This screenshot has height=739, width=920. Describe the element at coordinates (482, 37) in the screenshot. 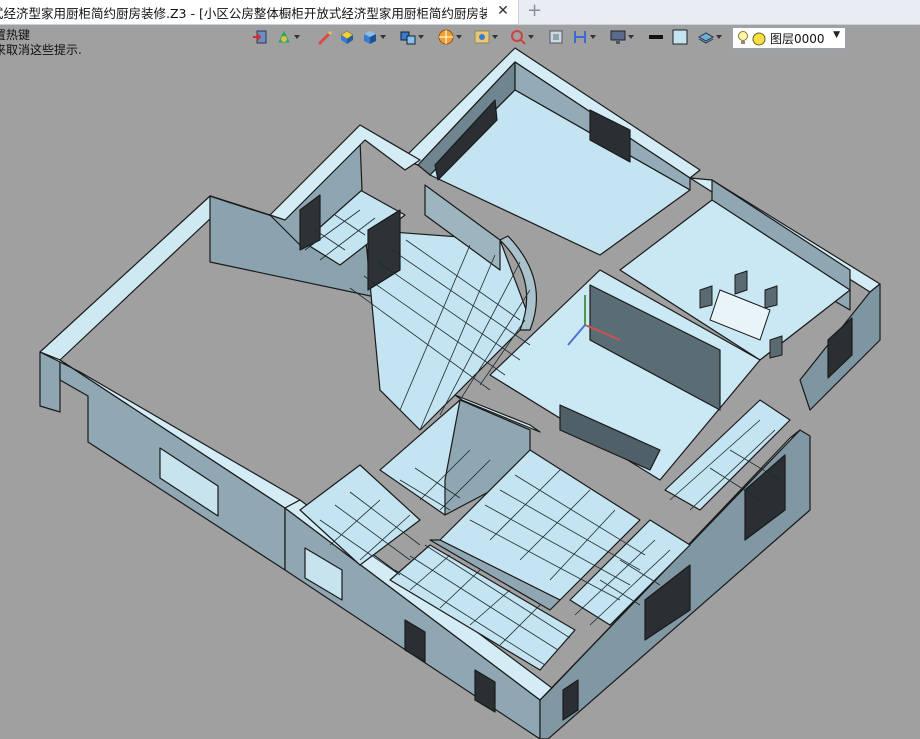

I see `view-icon` at that location.